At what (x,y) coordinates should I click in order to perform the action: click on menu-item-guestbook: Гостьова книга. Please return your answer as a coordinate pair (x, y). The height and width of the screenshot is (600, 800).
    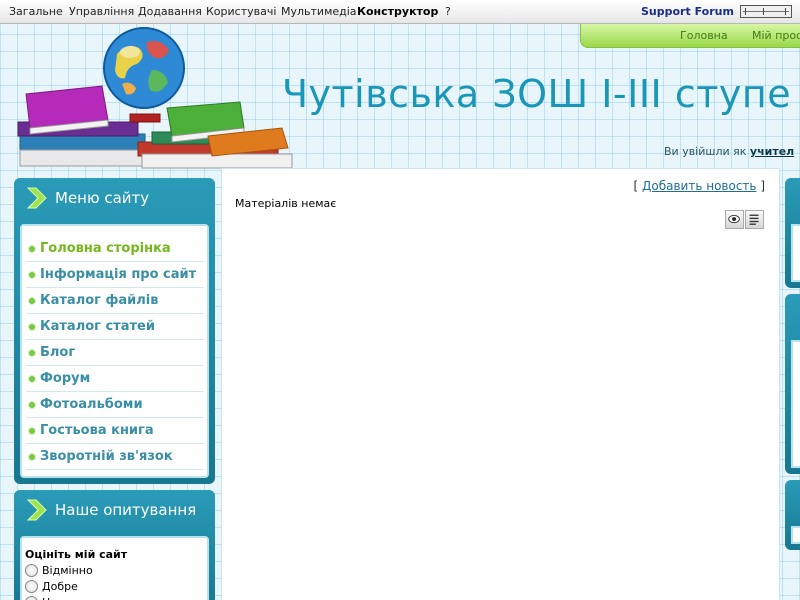
    Looking at the image, I should click on (115, 431).